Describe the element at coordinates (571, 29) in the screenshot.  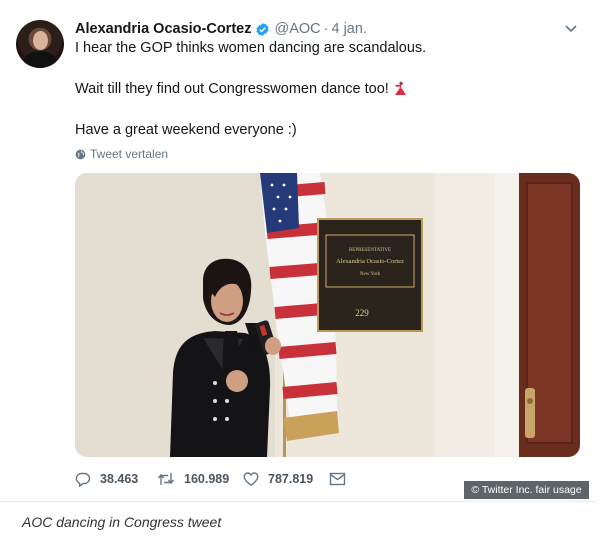
I see `chevron-down-icon` at that location.